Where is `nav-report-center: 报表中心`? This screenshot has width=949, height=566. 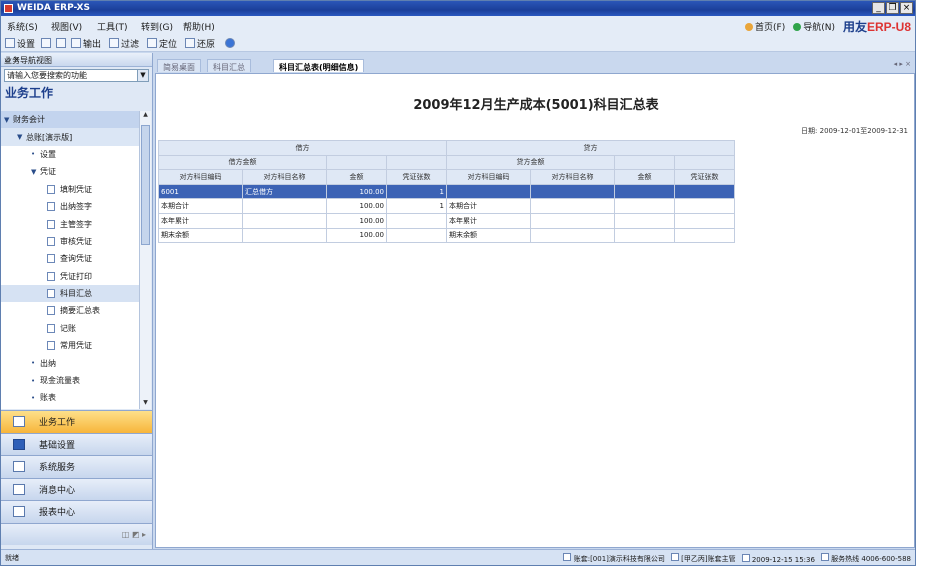 nav-report-center: 报表中心 is located at coordinates (76, 511).